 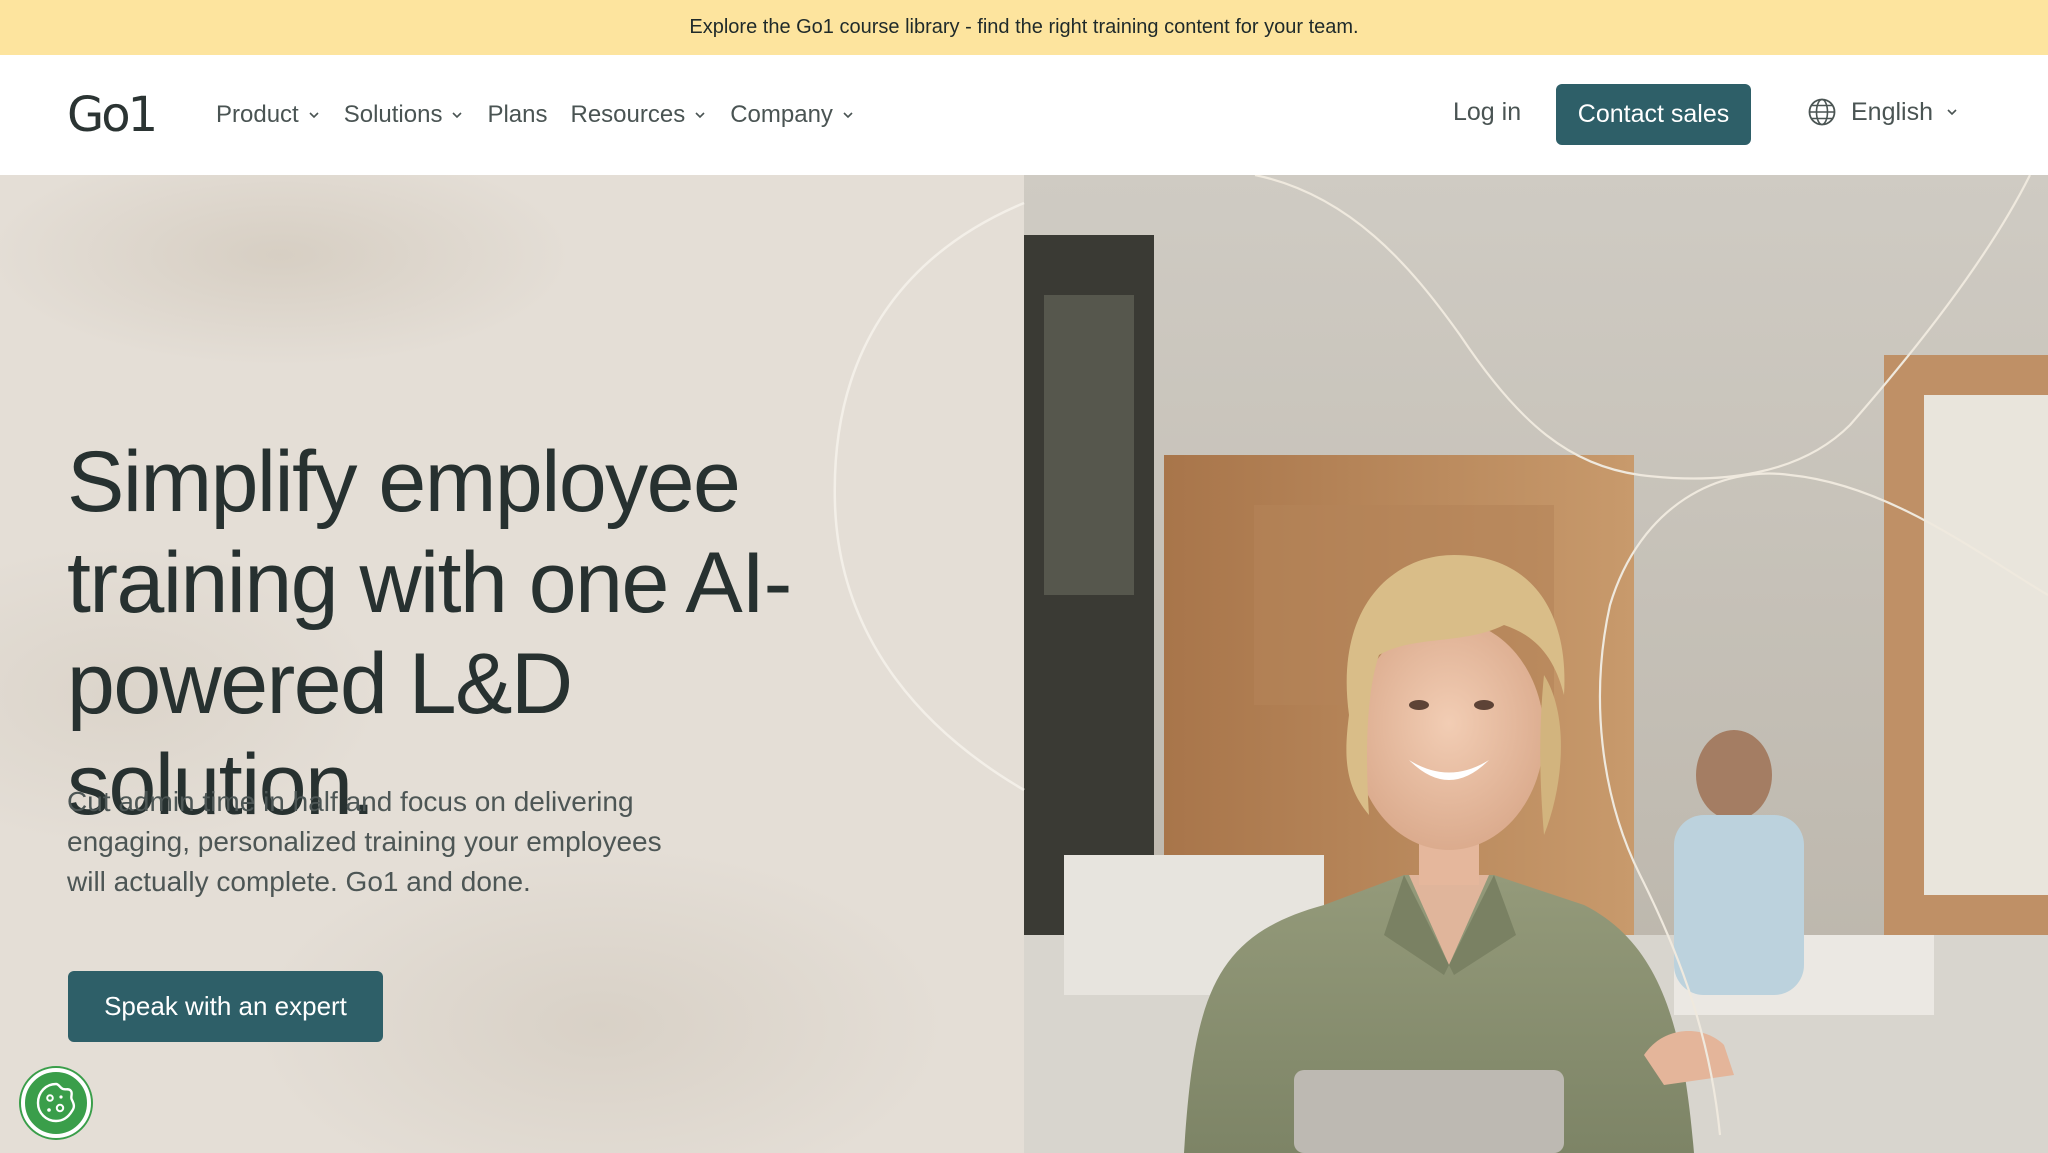 I want to click on nav-item-label: Resources, so click(x=628, y=114).